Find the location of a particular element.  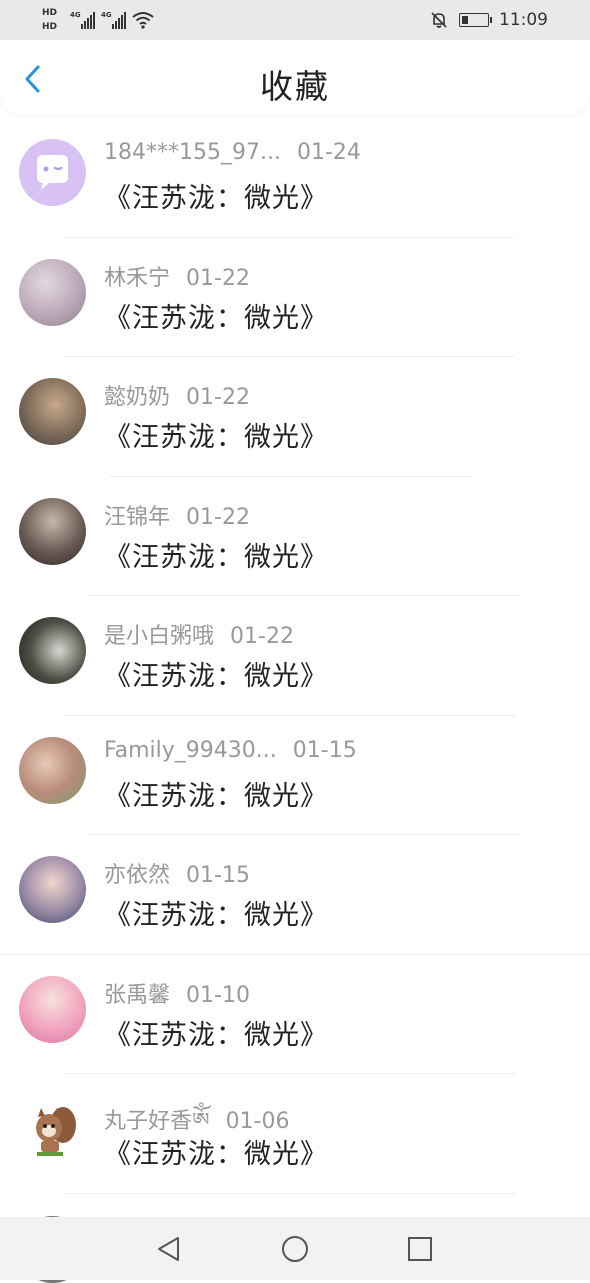

item-meta: 184***155_97... 01-24 is located at coordinates (232, 152).